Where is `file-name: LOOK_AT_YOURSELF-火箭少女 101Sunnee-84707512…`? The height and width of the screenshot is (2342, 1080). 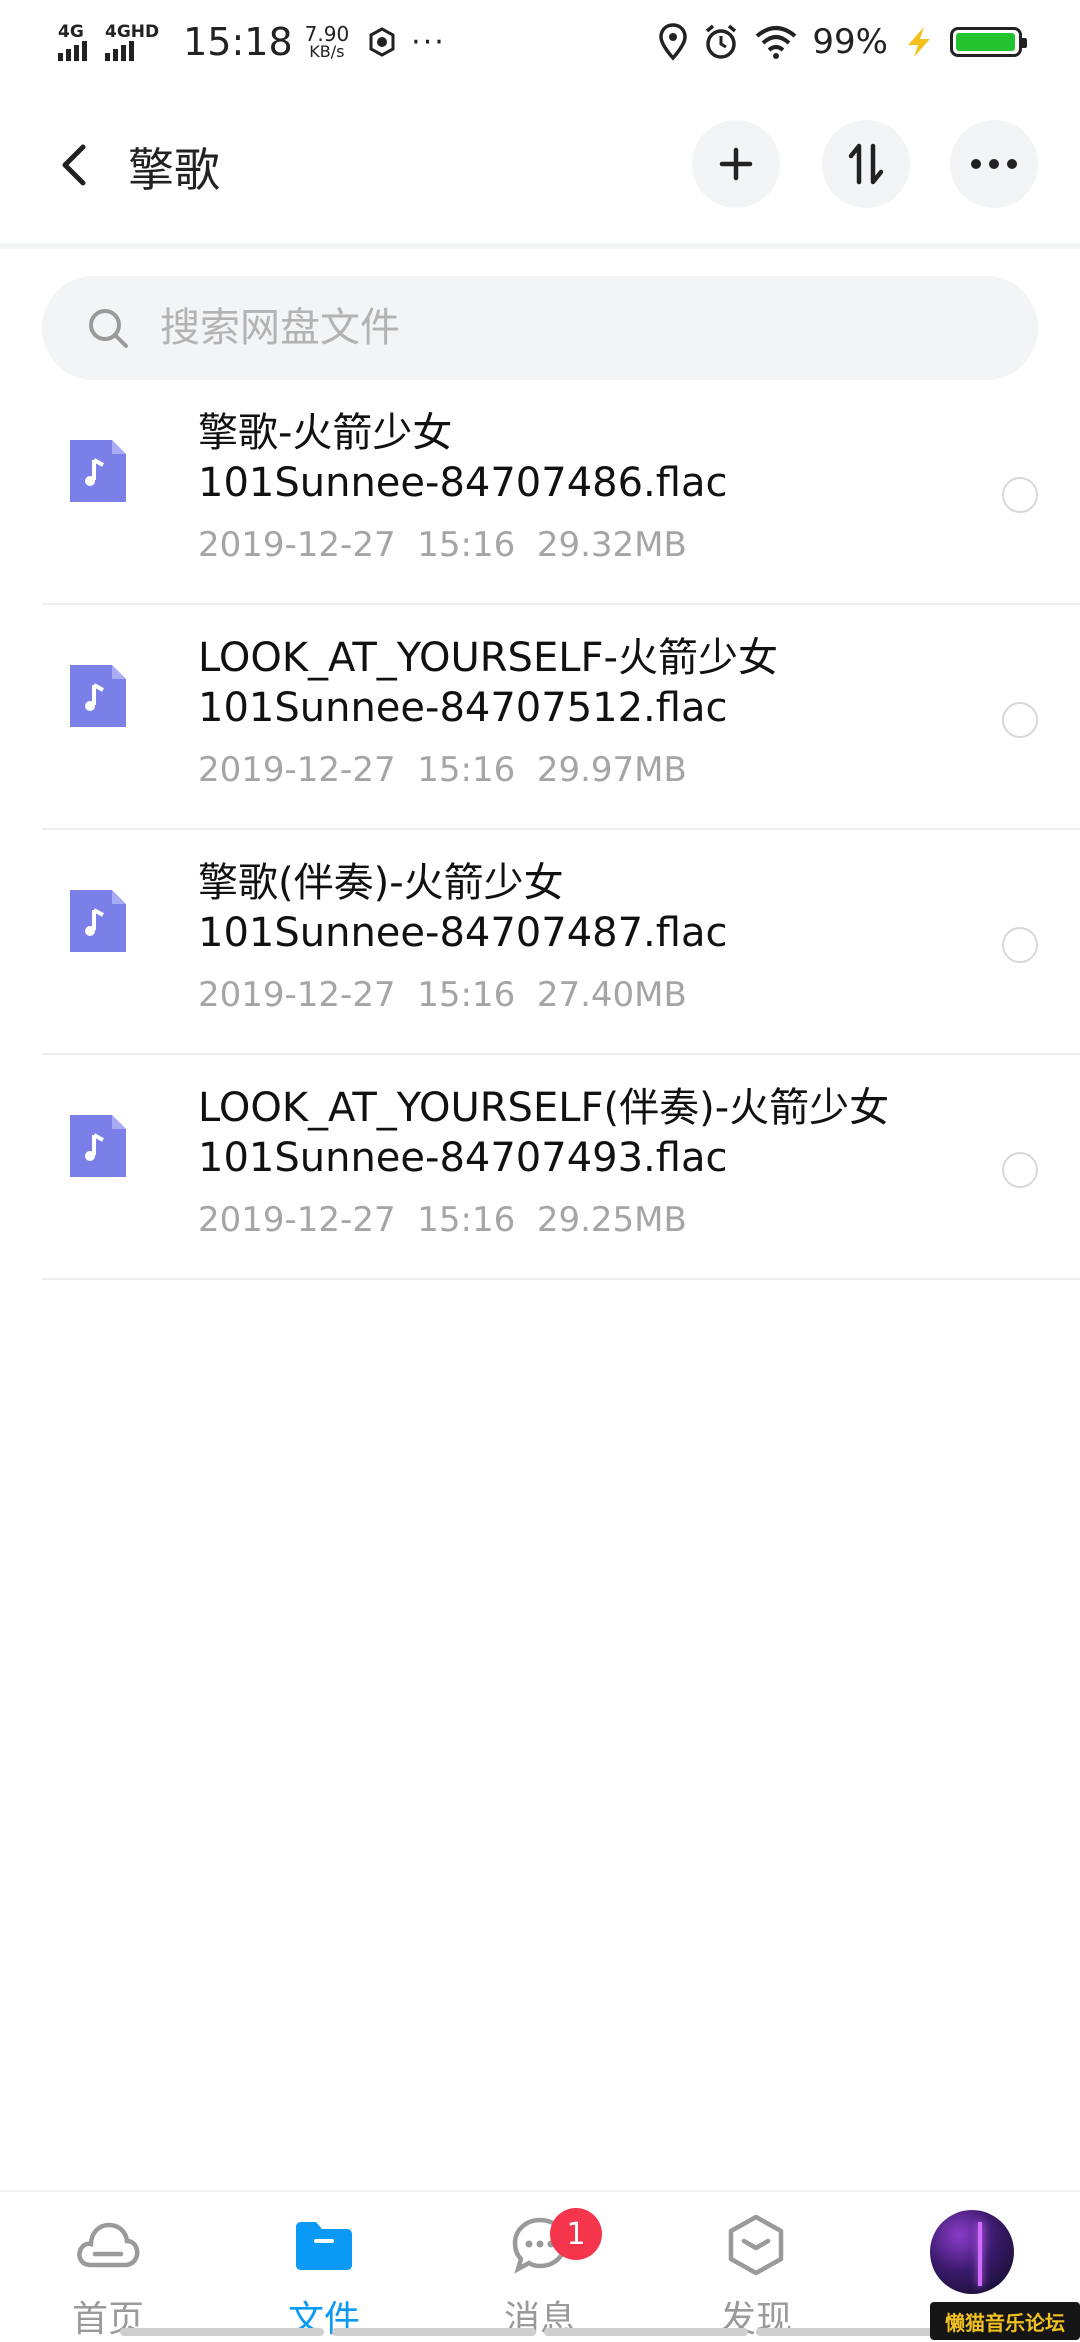 file-name: LOOK_AT_YOURSELF-火箭少女 101Sunnee-84707512… is located at coordinates (598, 683).